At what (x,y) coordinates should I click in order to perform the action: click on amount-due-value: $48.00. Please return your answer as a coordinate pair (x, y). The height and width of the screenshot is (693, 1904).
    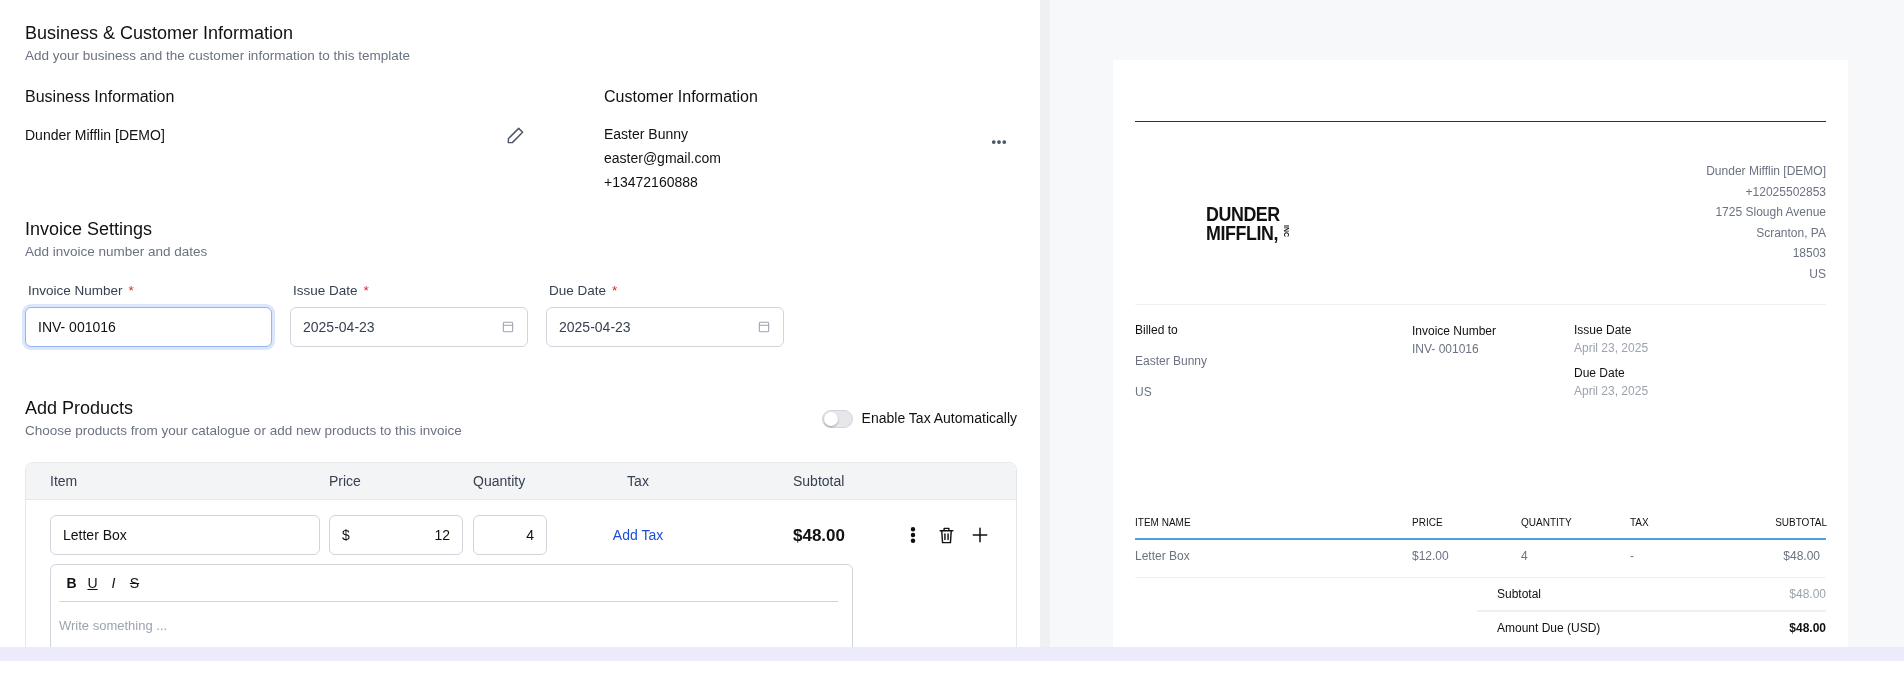
    Looking at the image, I should click on (1807, 628).